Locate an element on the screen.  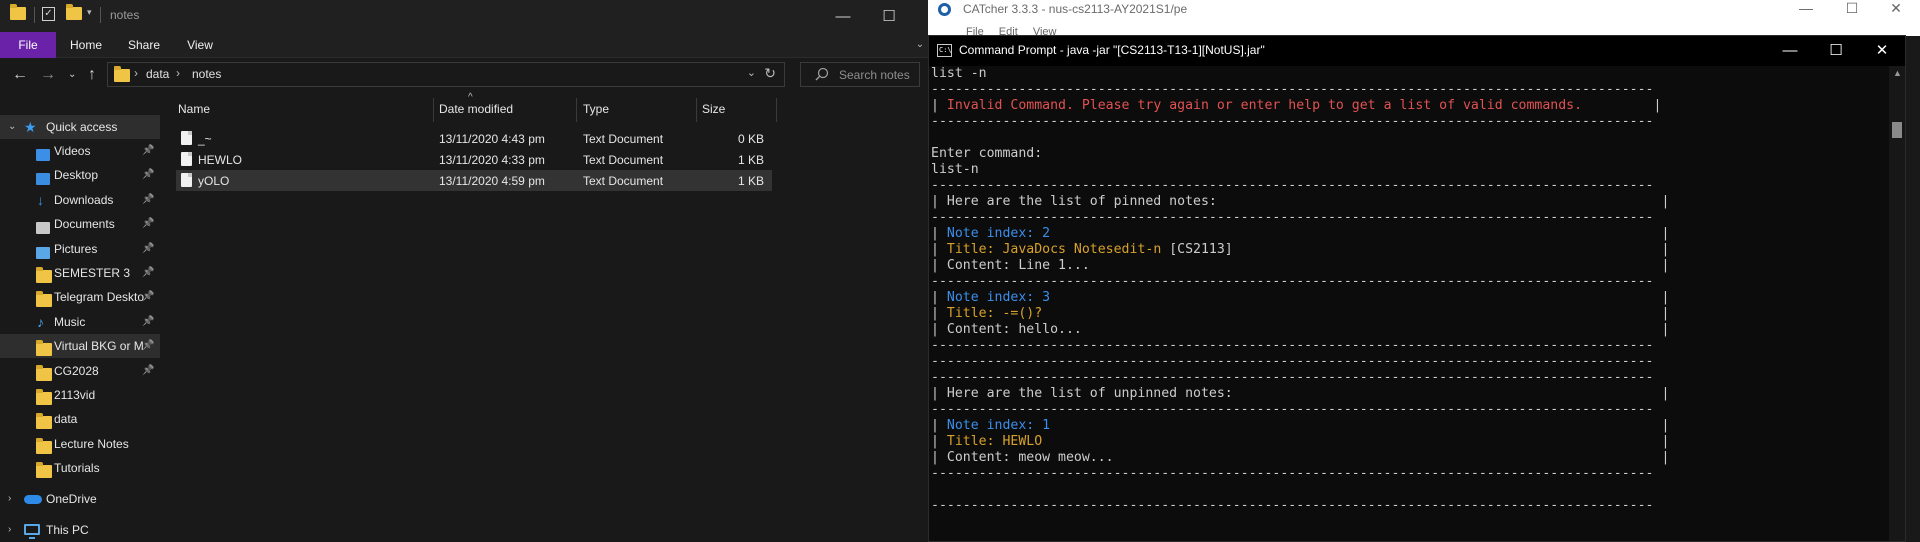
console-text: Title: JavaDocs Notesedit-n is located at coordinates (1054, 249).